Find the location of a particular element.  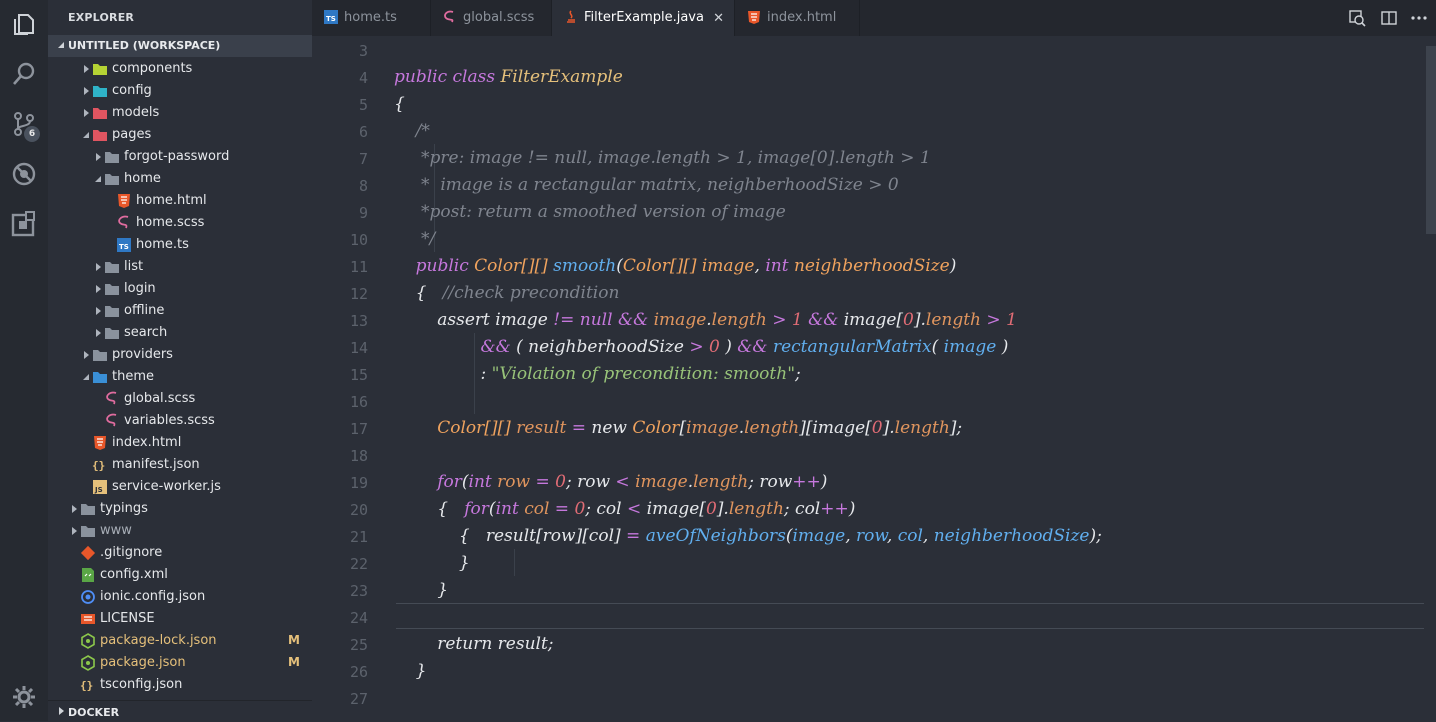

tree-item-folder-list: list is located at coordinates (180, 267).